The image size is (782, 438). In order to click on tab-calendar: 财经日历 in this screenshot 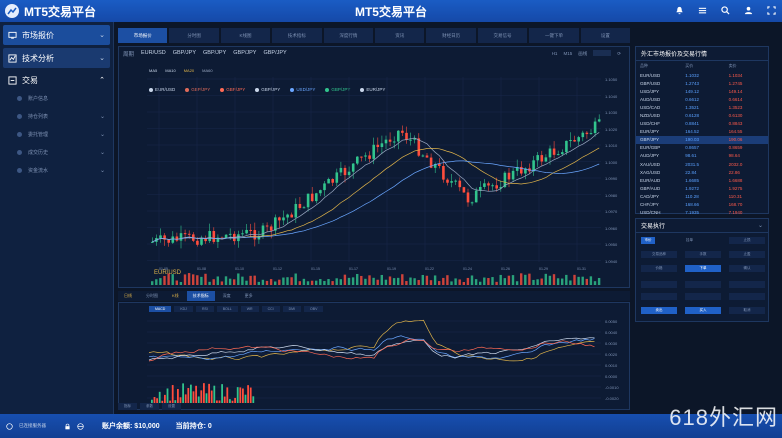, I will do `click(451, 35)`.